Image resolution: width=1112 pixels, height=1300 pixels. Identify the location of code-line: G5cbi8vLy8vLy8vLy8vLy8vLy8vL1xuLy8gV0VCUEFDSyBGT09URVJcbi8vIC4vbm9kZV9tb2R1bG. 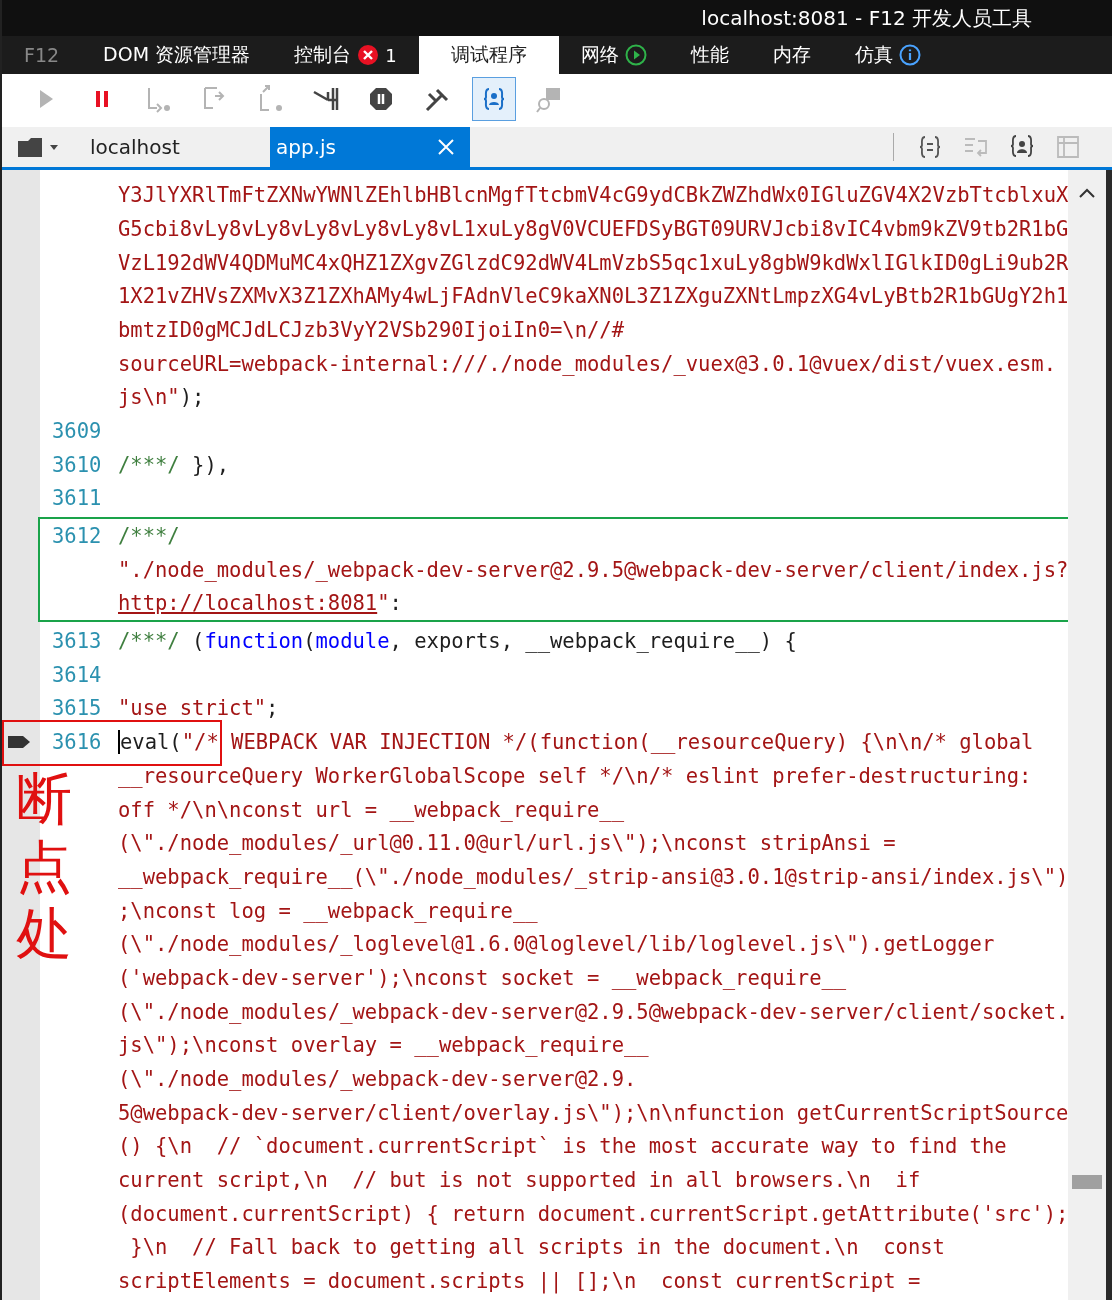
(593, 228).